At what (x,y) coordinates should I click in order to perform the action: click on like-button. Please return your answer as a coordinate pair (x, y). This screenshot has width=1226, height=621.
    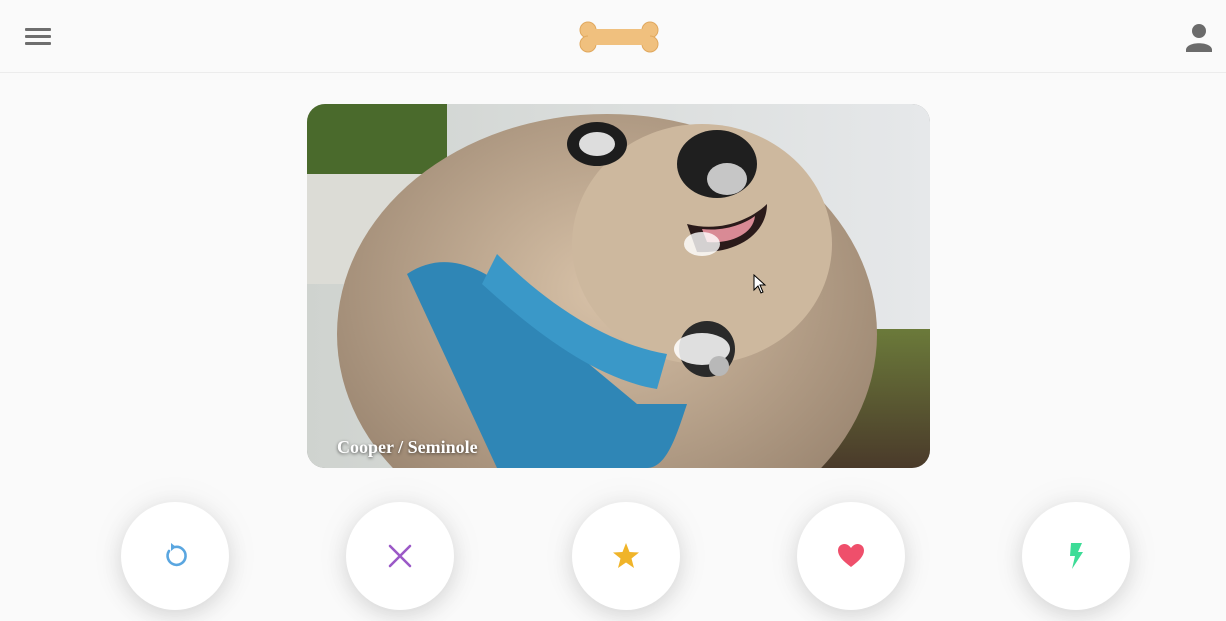
    Looking at the image, I should click on (851, 556).